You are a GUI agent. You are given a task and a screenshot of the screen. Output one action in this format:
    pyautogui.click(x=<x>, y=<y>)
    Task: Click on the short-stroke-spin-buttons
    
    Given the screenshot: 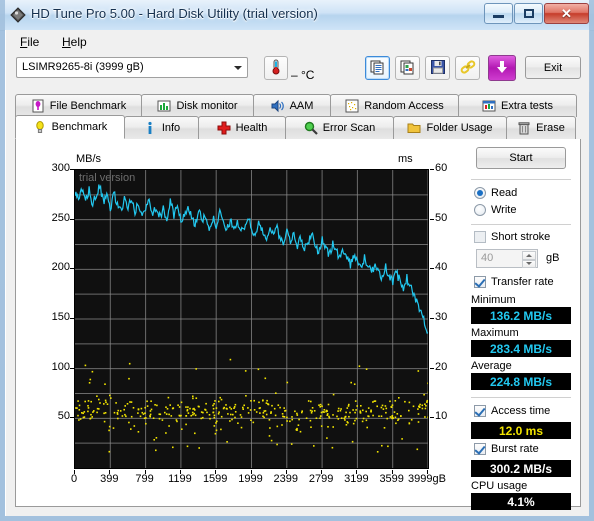 What is the action you would take?
    pyautogui.click(x=529, y=259)
    